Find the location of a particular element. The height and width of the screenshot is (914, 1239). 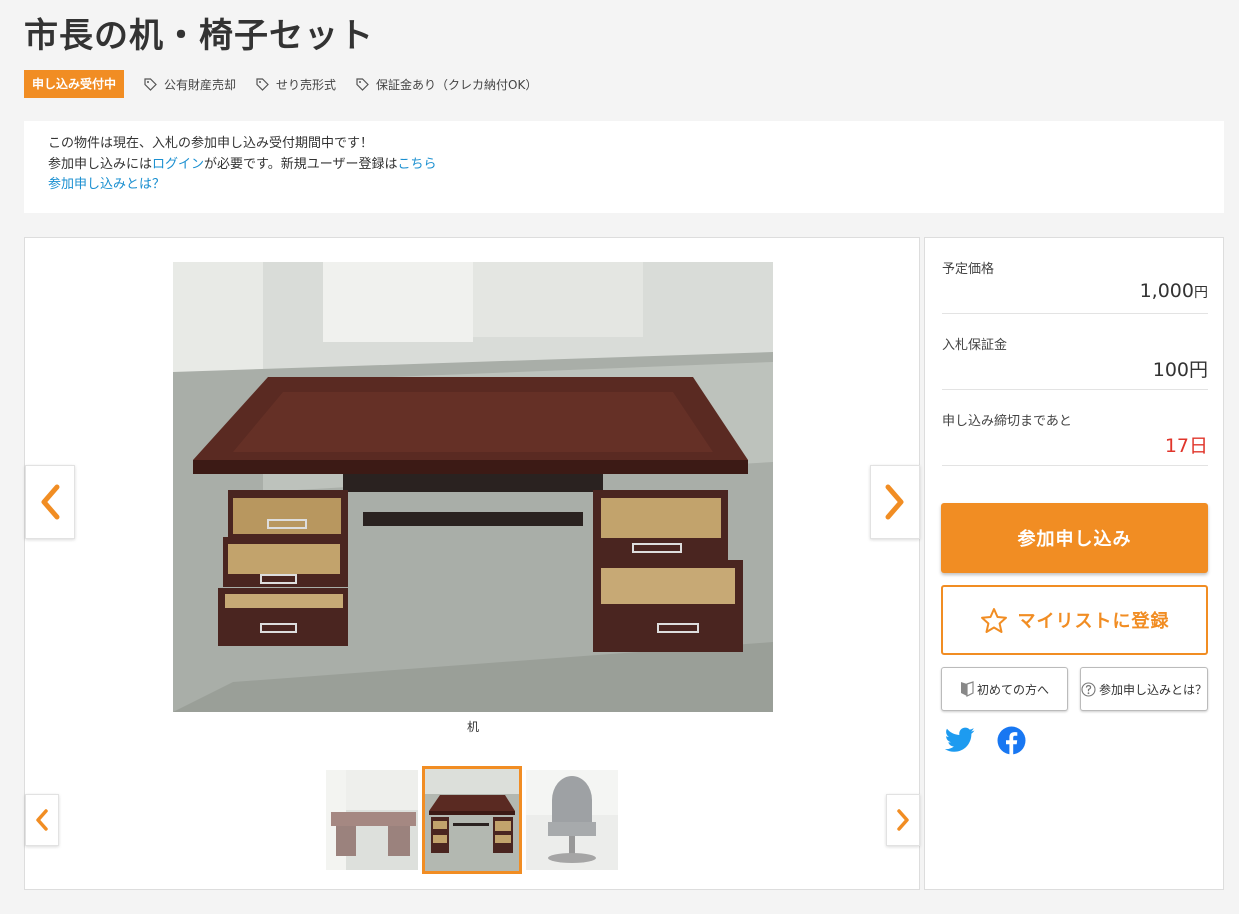

tag-label: 保証金あり（クレカ納付OK） is located at coordinates (457, 84).